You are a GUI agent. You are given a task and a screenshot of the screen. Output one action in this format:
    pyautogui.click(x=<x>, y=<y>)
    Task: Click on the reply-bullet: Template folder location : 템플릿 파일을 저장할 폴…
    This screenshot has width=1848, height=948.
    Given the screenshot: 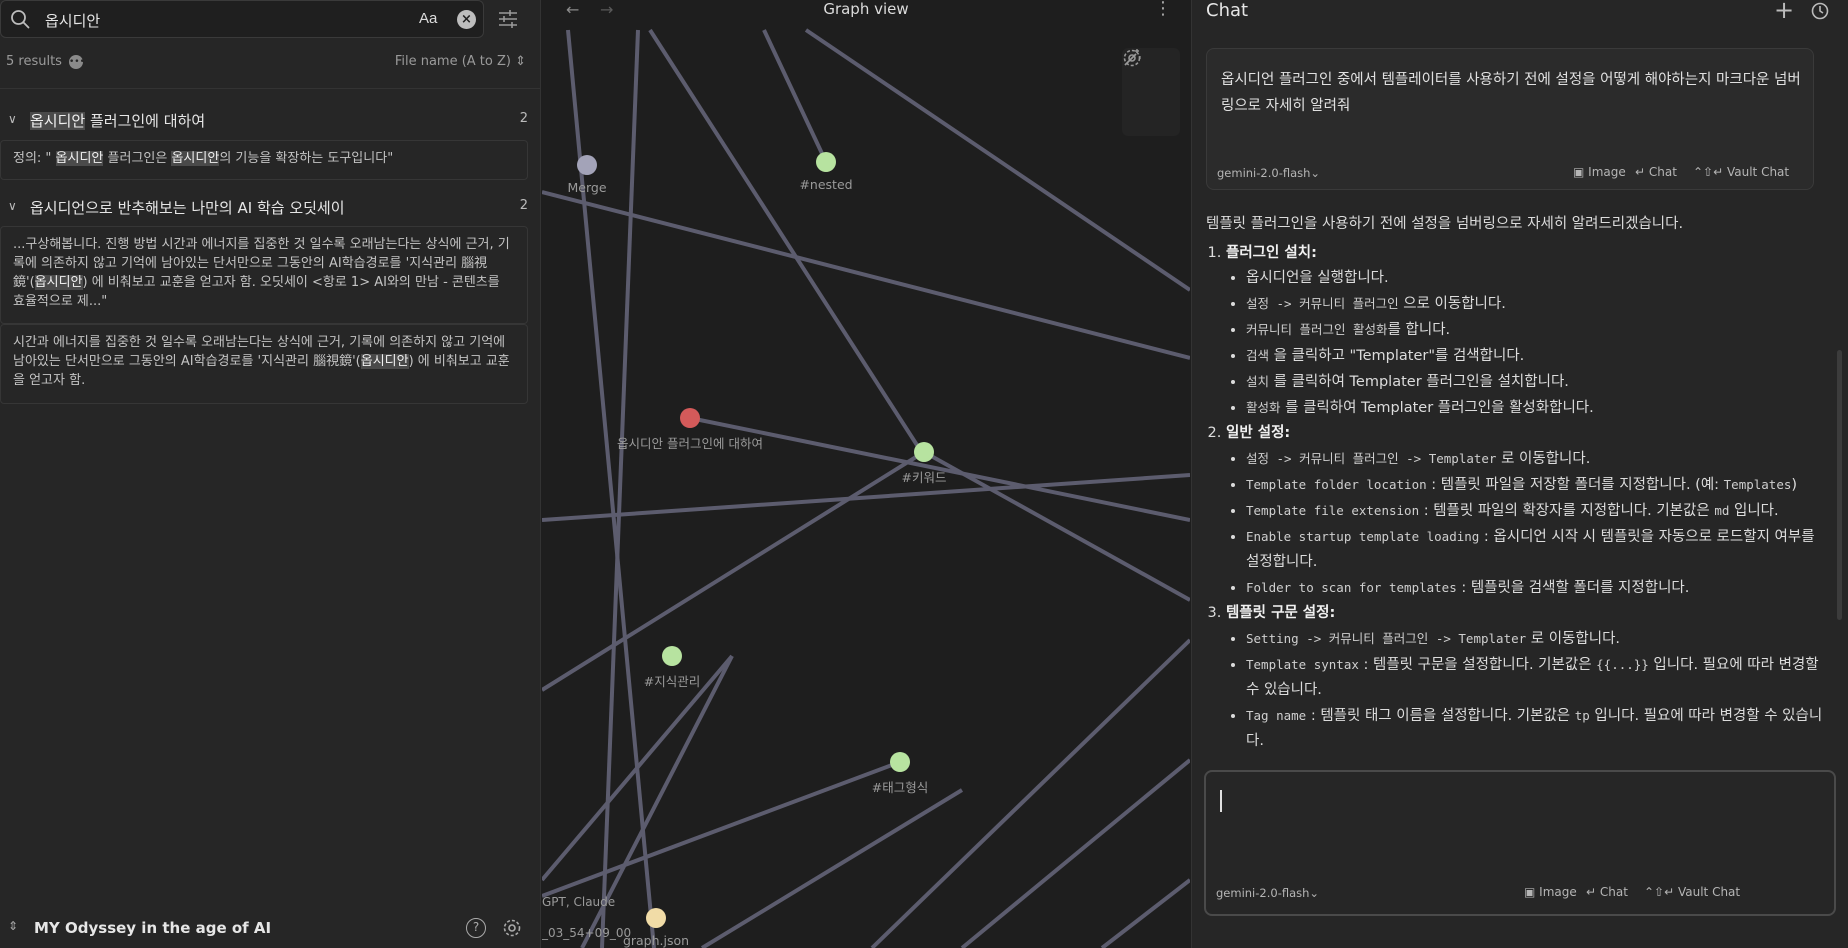 What is the action you would take?
    pyautogui.click(x=1536, y=485)
    